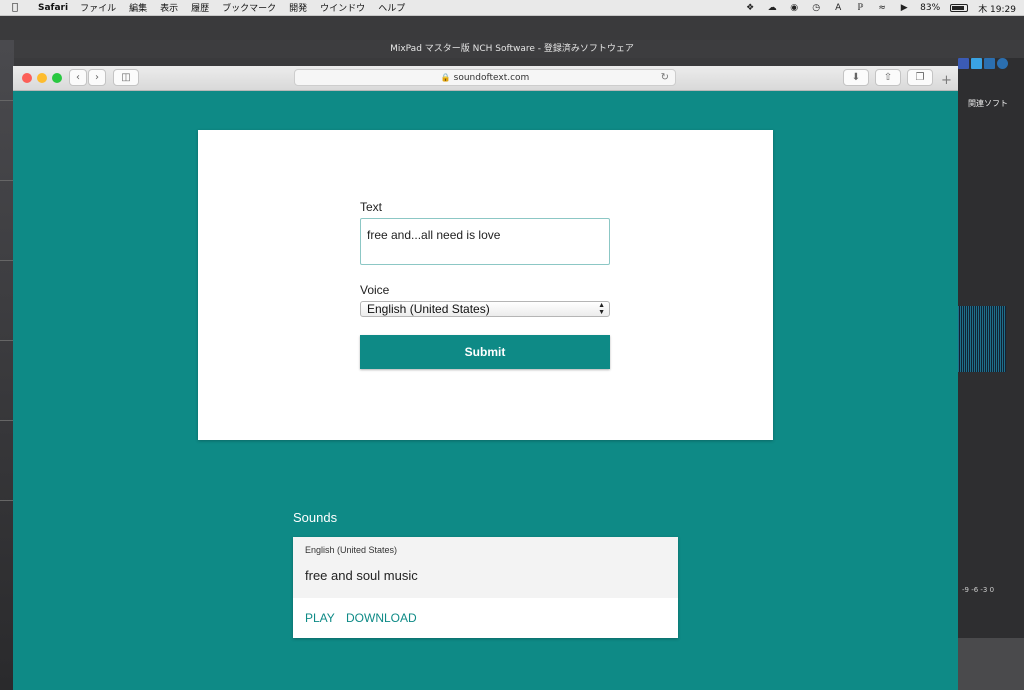 The image size is (1024, 690). Describe the element at coordinates (750, 8) in the screenshot. I see `dropbox-icon: ❖` at that location.